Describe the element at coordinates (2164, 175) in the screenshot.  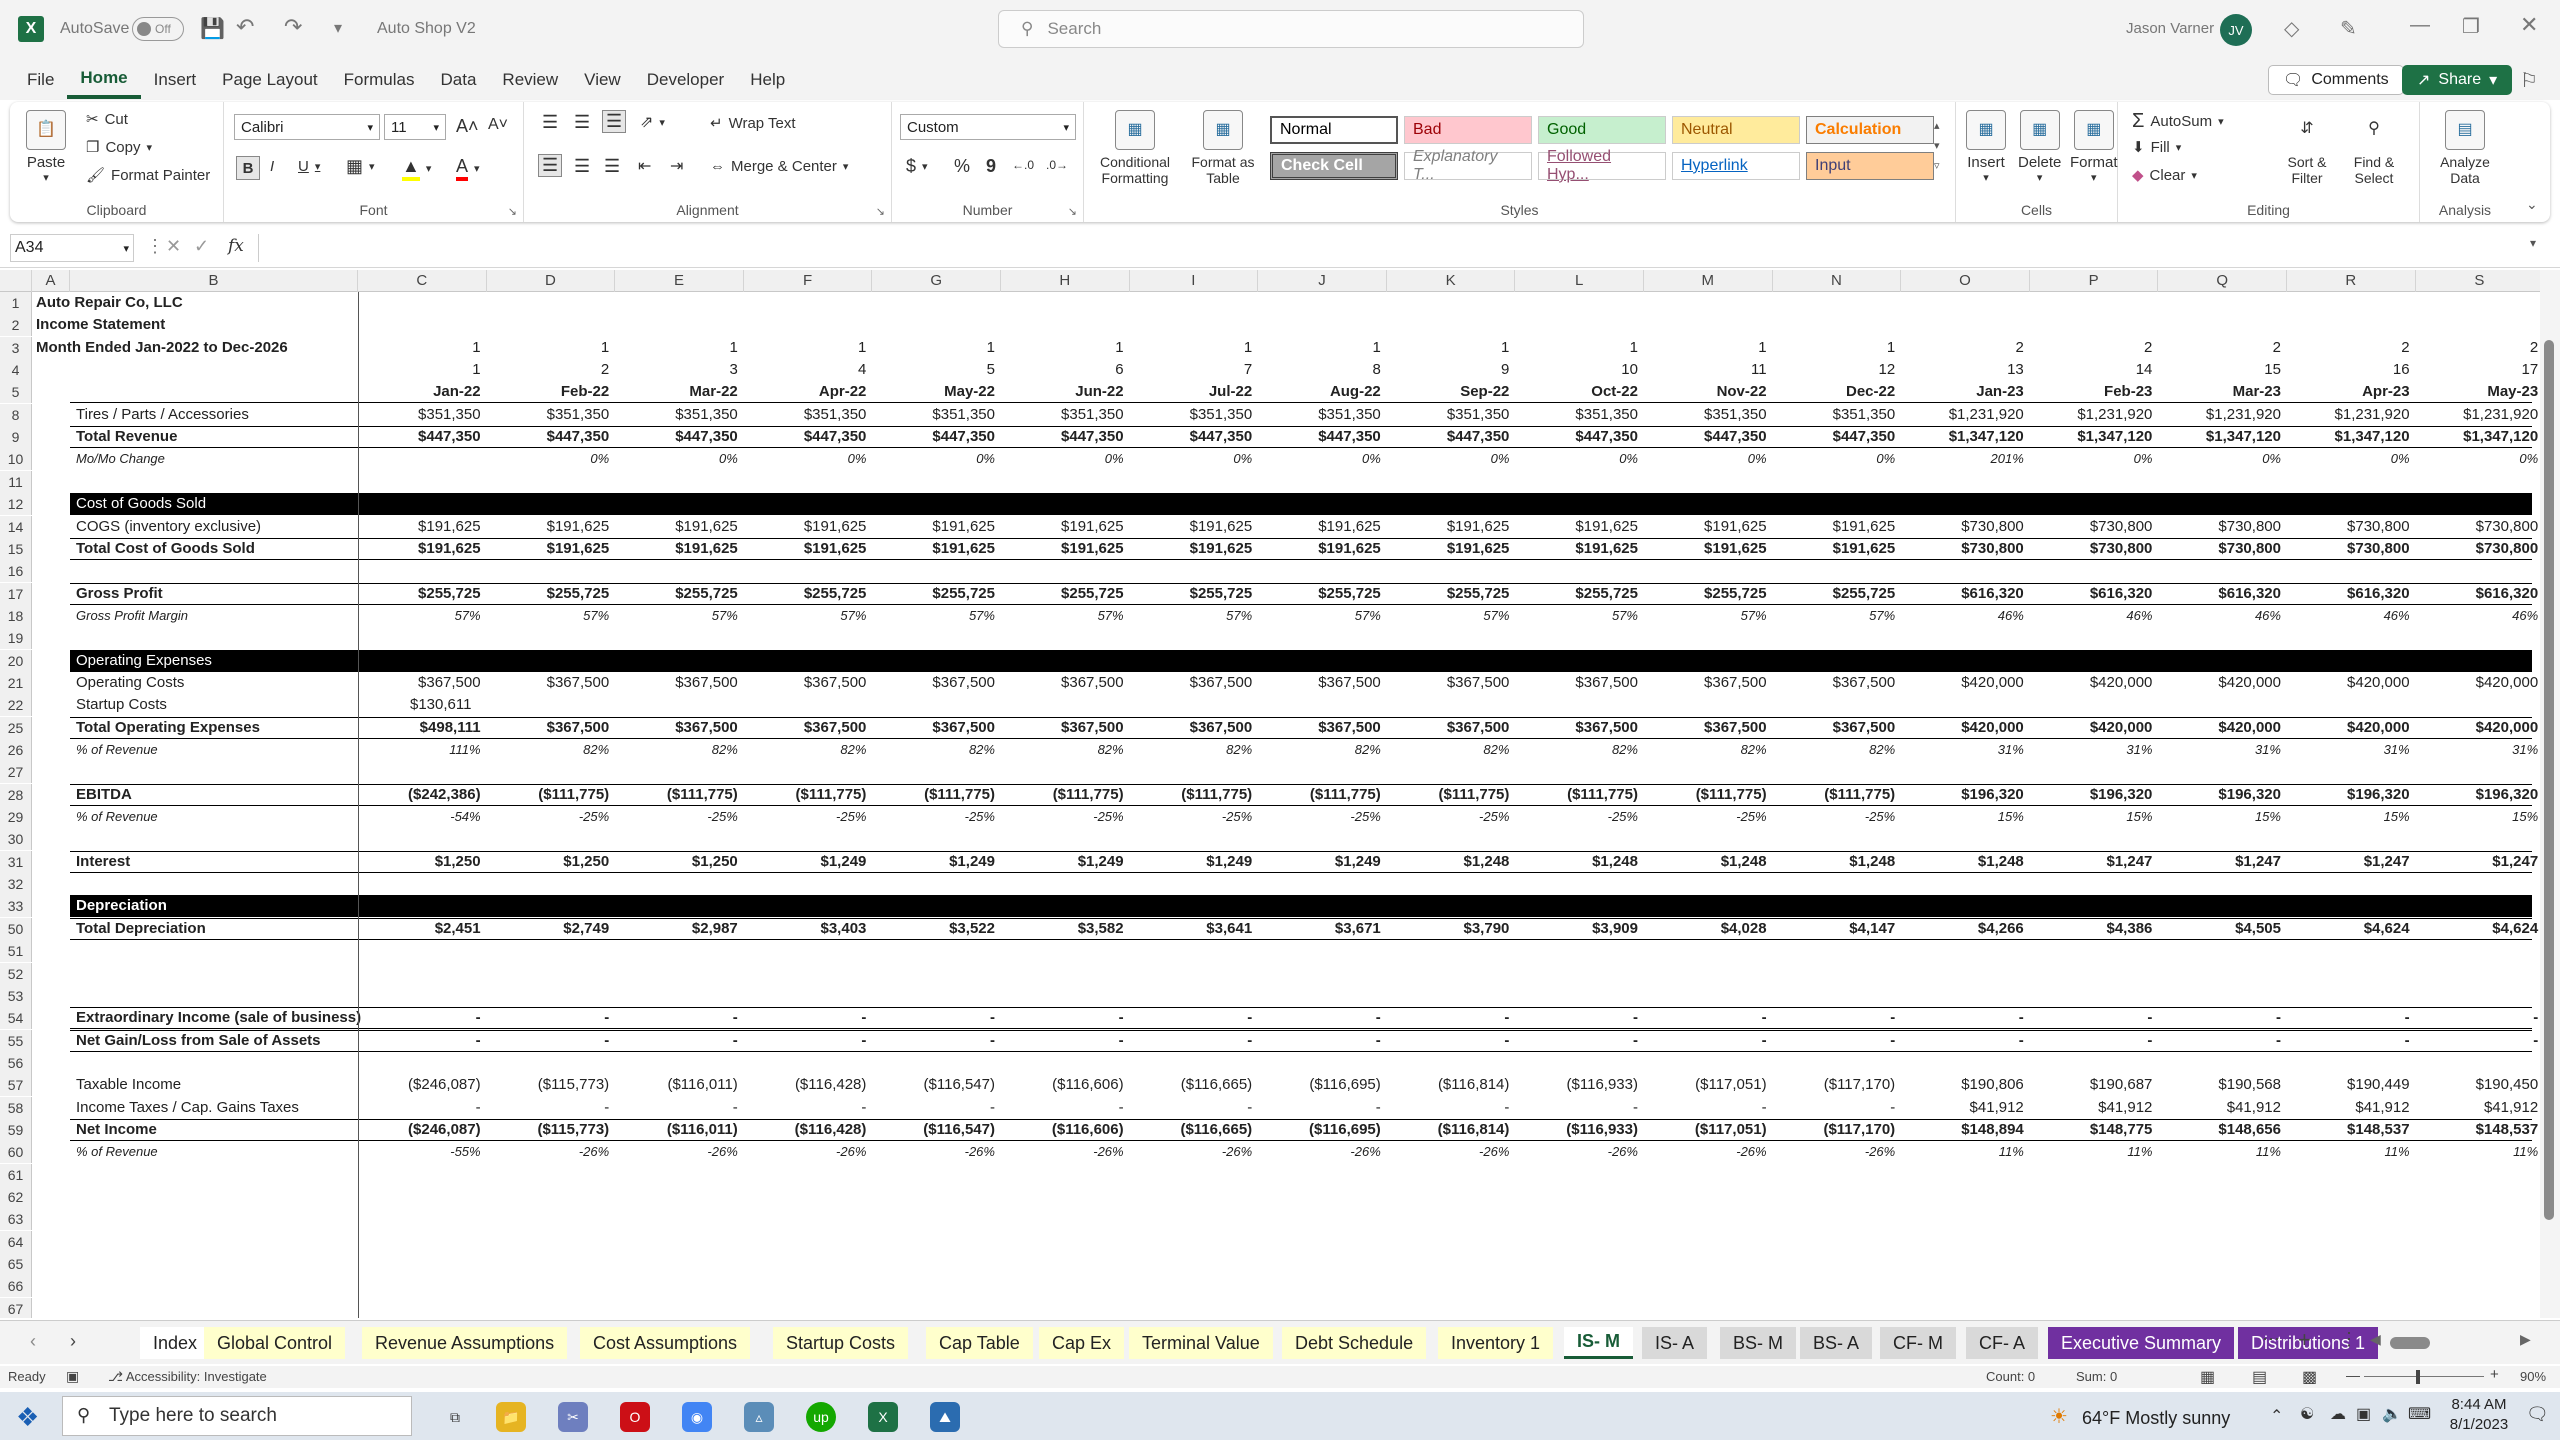
I see `clear-button: ◆ Clear ▾` at that location.